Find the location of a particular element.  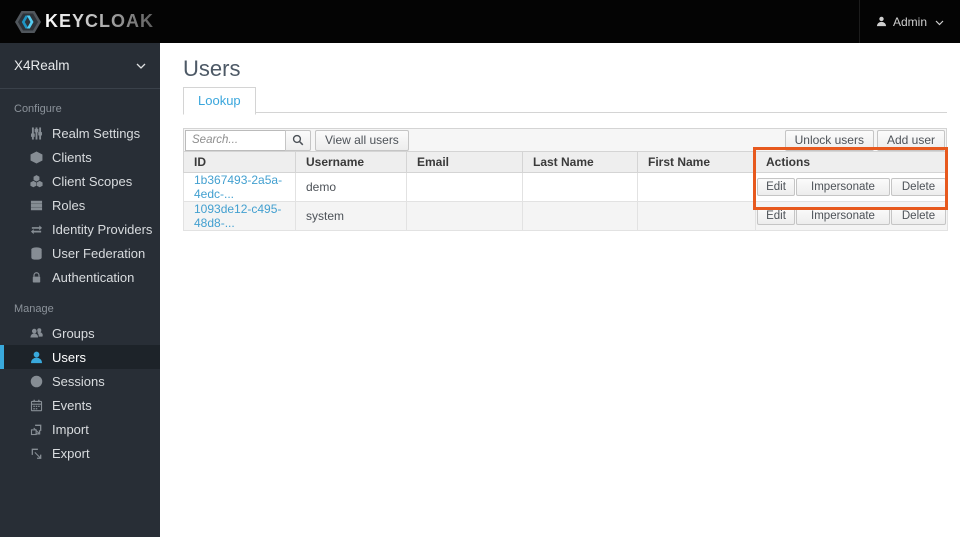

sidebar-item-roles: Roles is located at coordinates (80, 205).